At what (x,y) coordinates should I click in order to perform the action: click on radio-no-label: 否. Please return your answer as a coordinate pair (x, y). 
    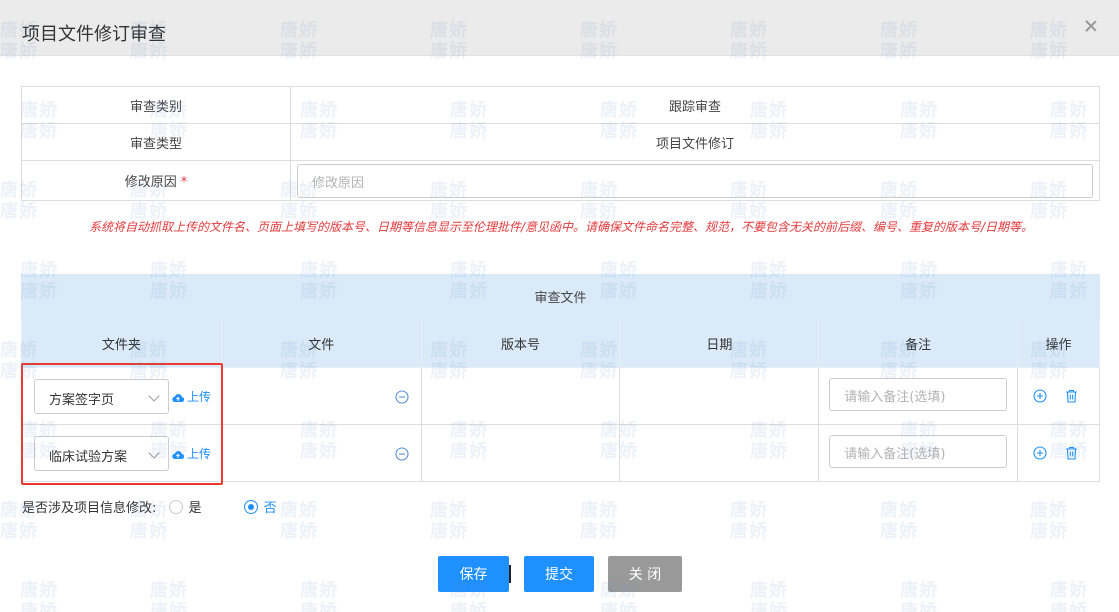
    Looking at the image, I should click on (270, 508).